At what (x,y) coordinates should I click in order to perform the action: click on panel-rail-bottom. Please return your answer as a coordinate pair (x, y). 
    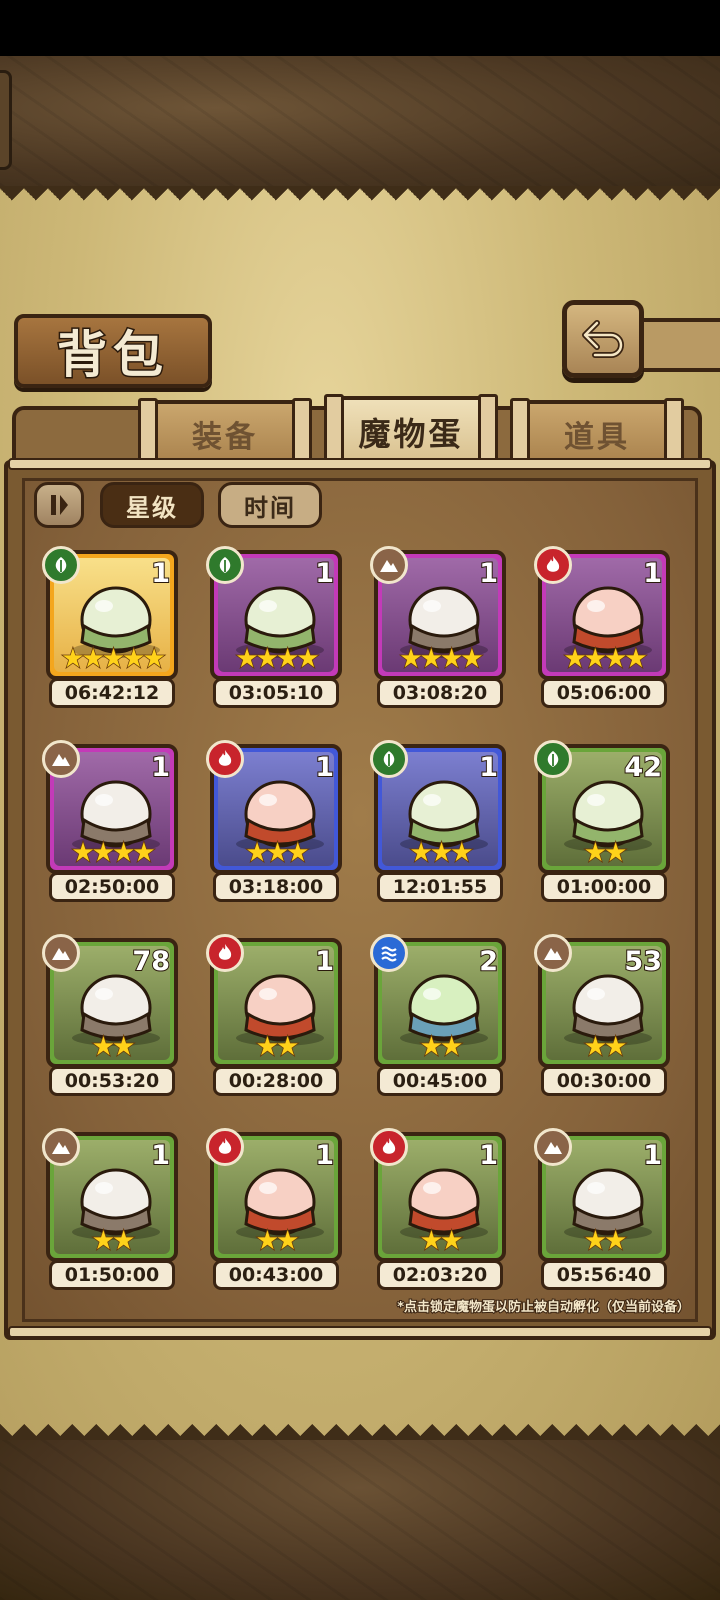
    Looking at the image, I should click on (360, 1332).